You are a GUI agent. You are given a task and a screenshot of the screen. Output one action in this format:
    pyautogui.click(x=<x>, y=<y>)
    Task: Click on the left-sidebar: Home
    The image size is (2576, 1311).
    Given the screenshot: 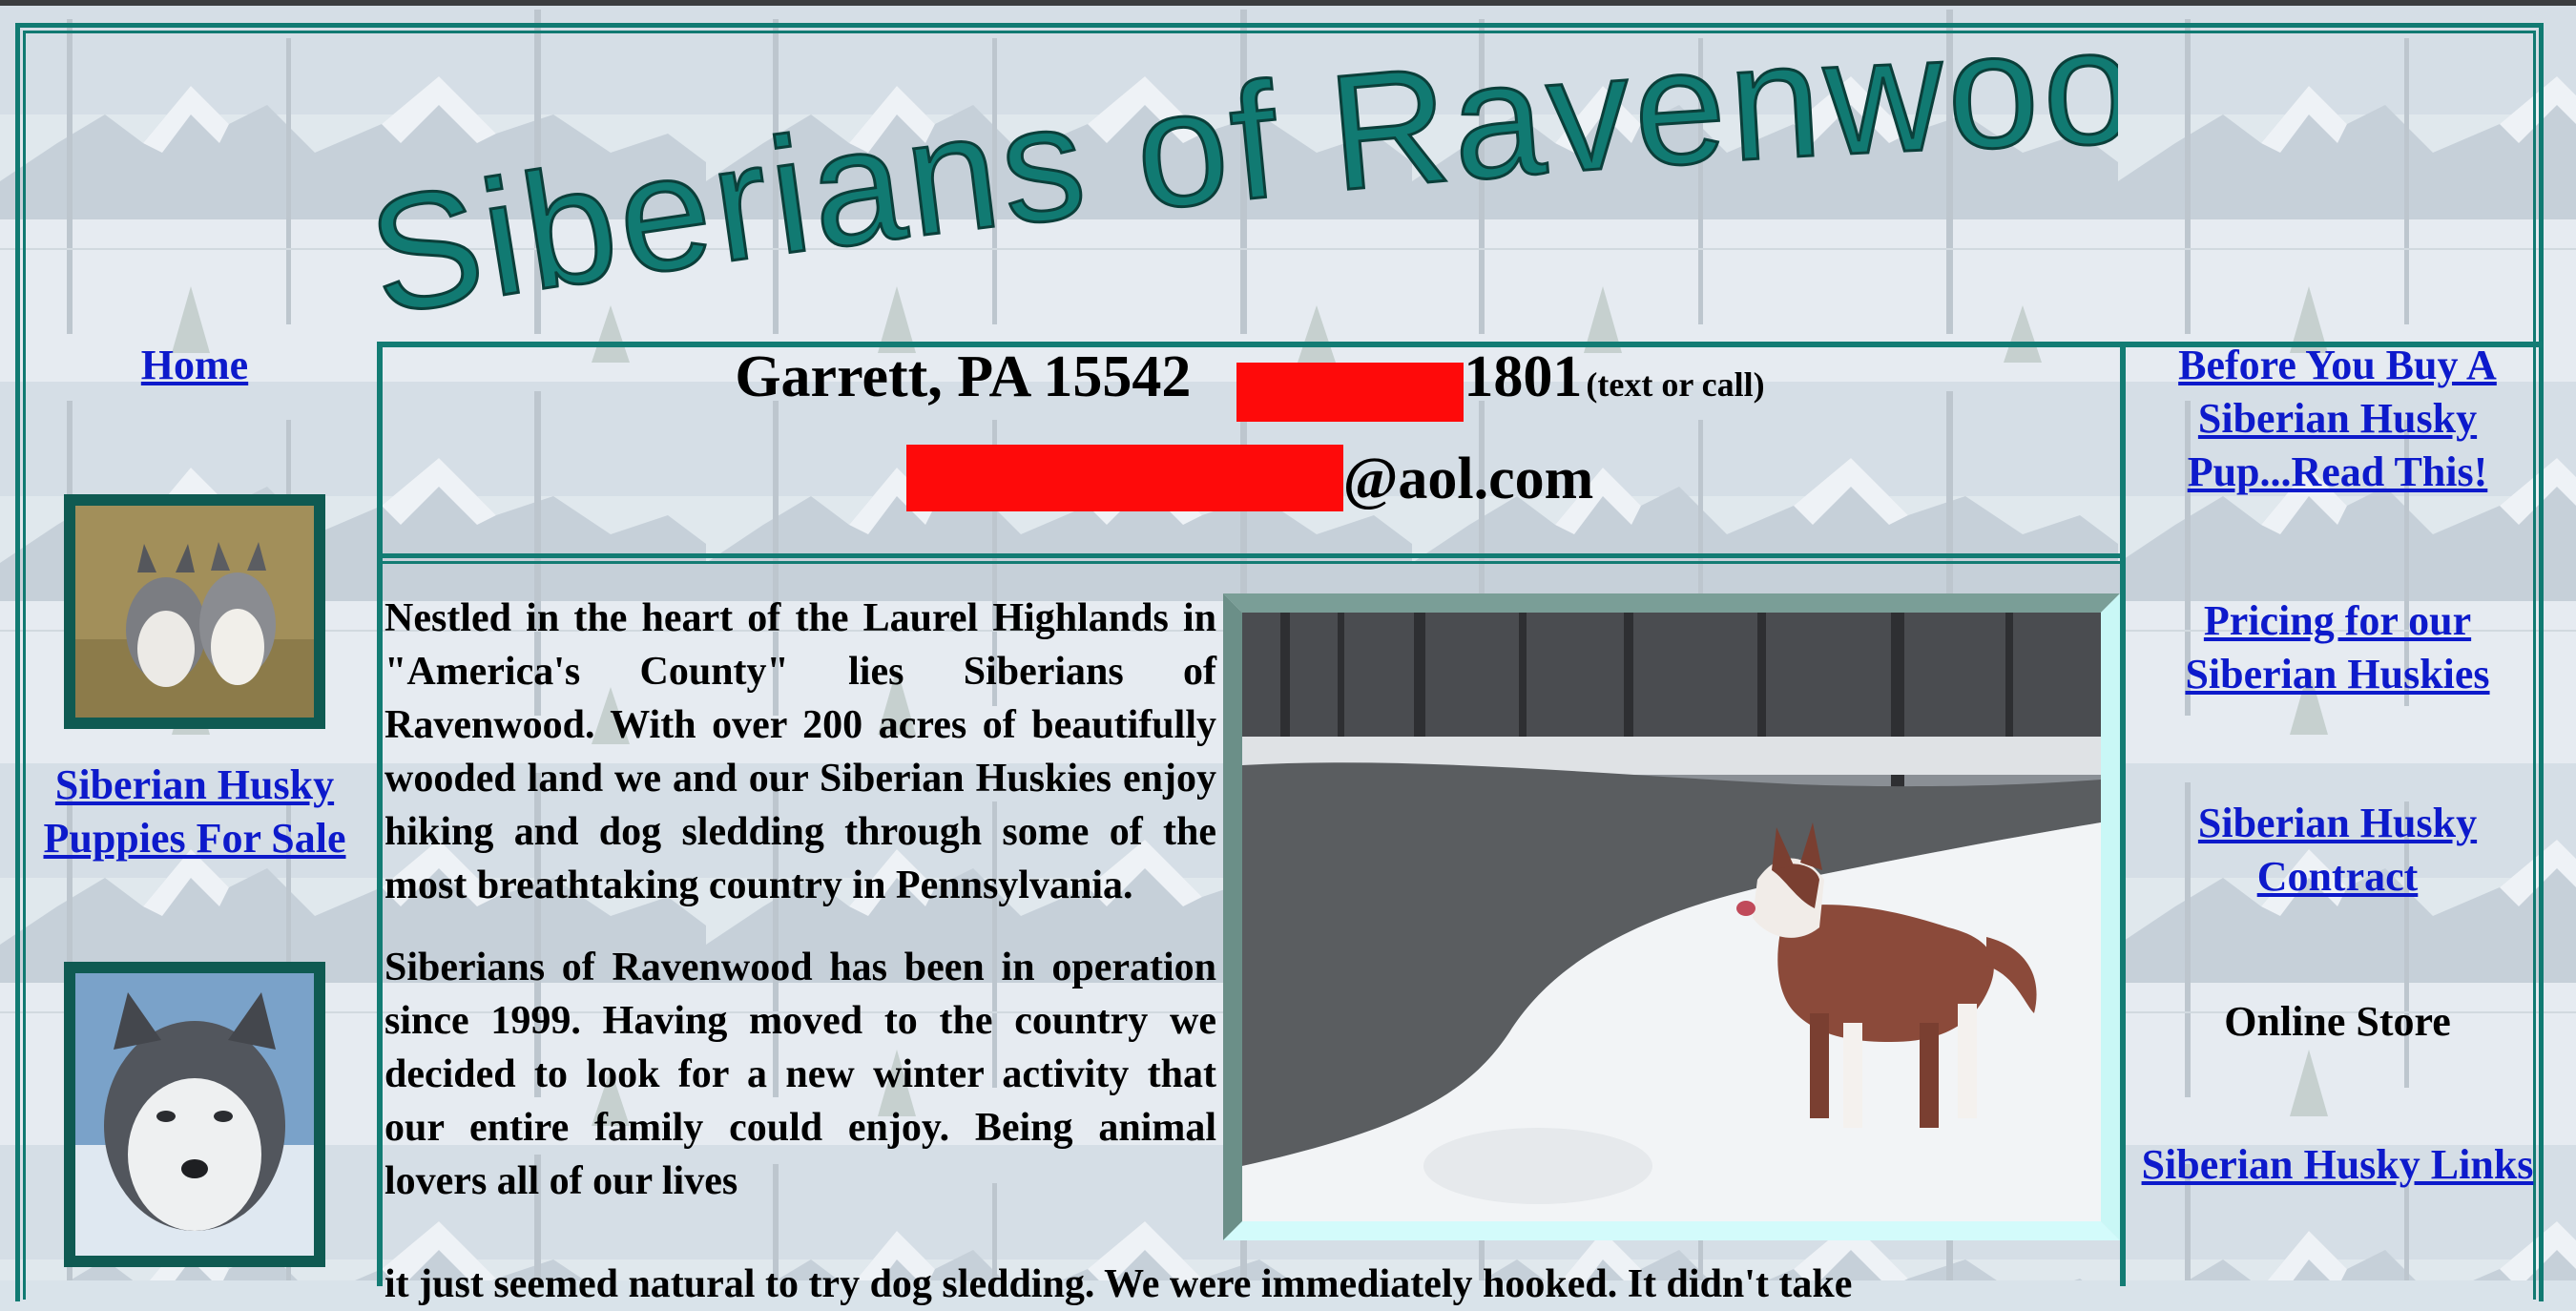 What is the action you would take?
    pyautogui.click(x=194, y=365)
    